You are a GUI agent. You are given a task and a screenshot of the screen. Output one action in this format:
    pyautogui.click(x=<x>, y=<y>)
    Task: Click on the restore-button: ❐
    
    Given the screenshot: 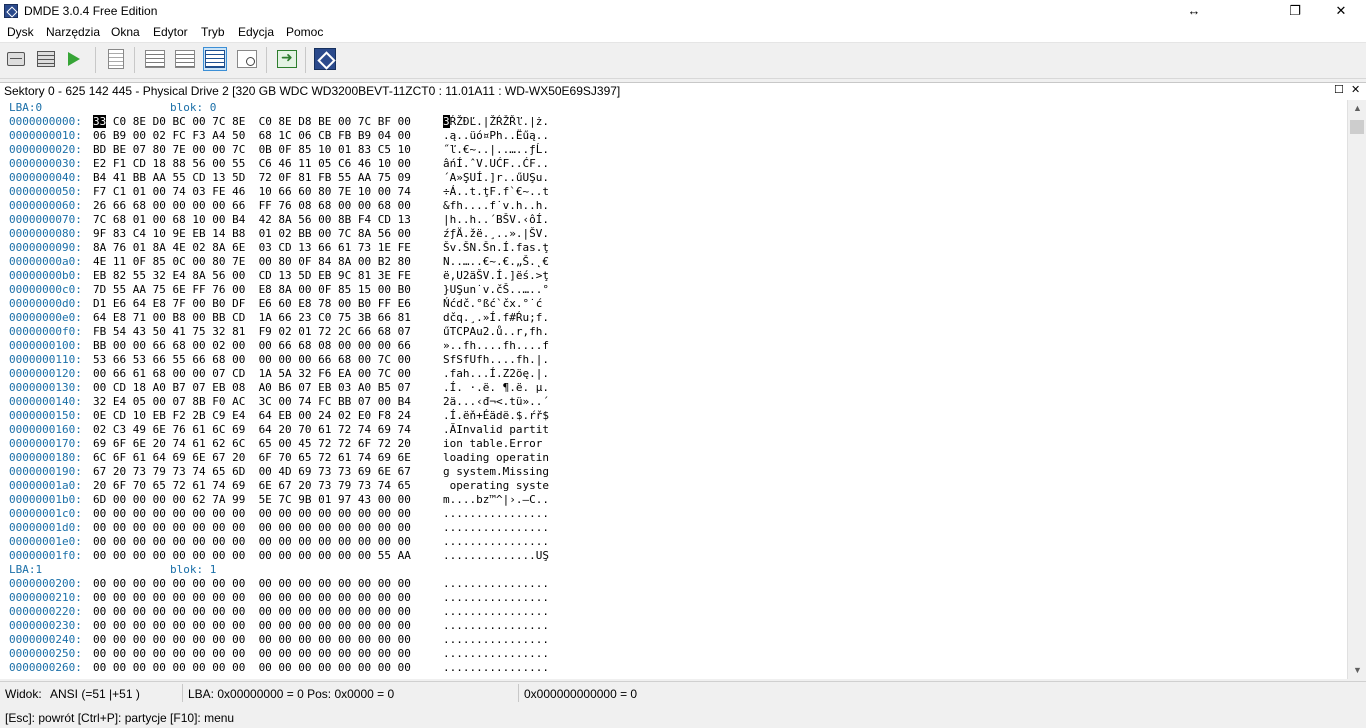 What is the action you would take?
    pyautogui.click(x=1295, y=11)
    